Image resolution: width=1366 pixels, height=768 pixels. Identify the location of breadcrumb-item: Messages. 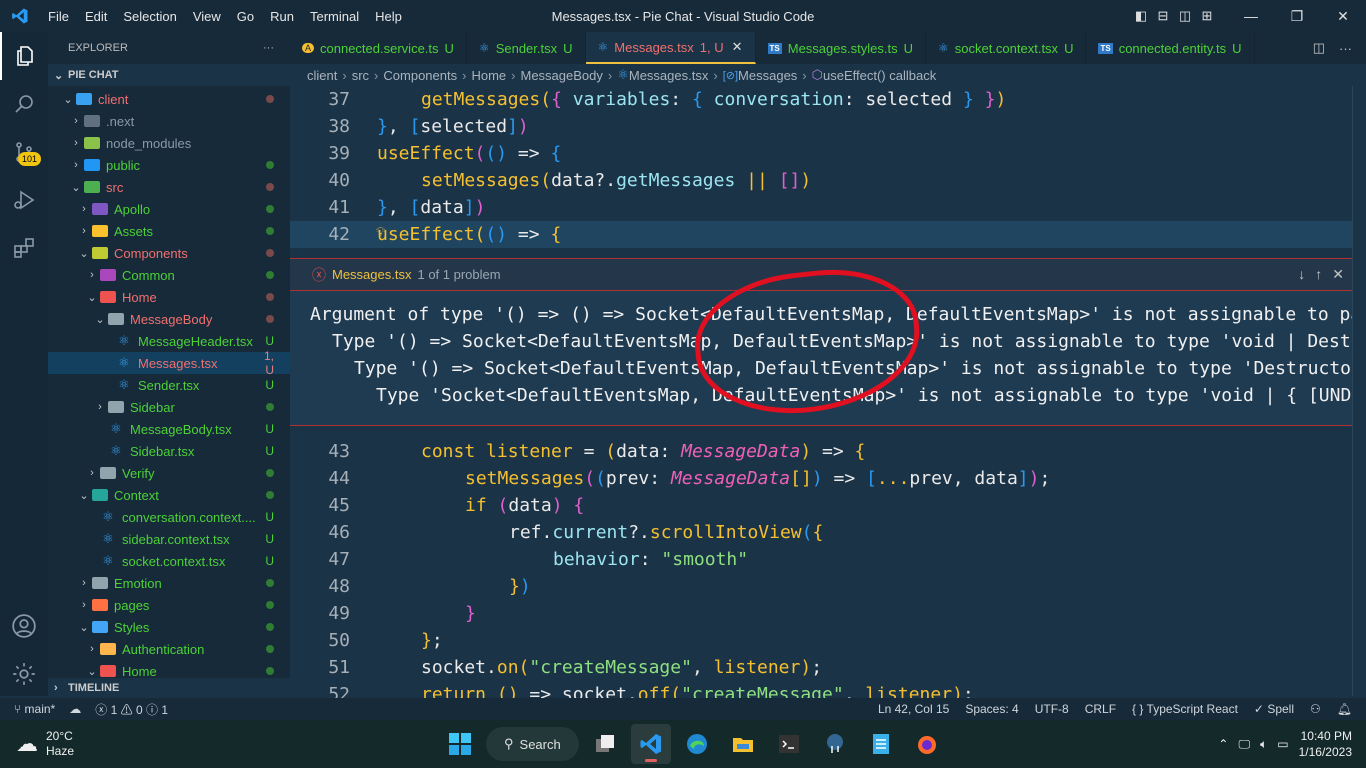
(767, 75).